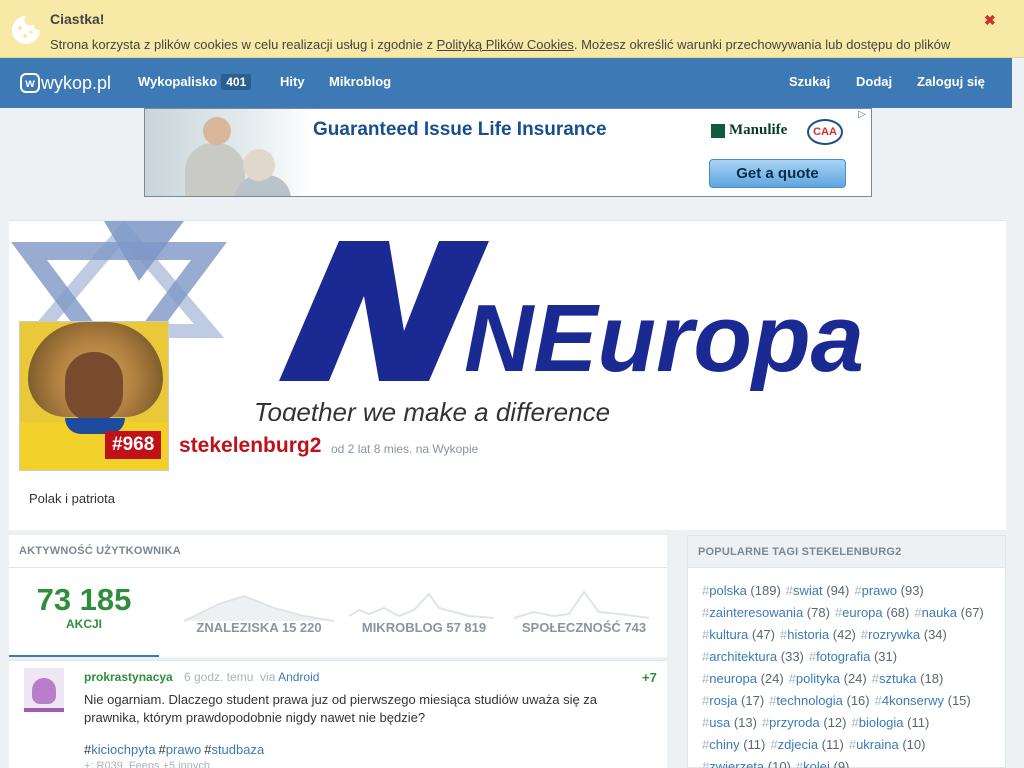 This screenshot has height=768, width=1024. I want to click on entry-tag-link: studbaza, so click(237, 749).